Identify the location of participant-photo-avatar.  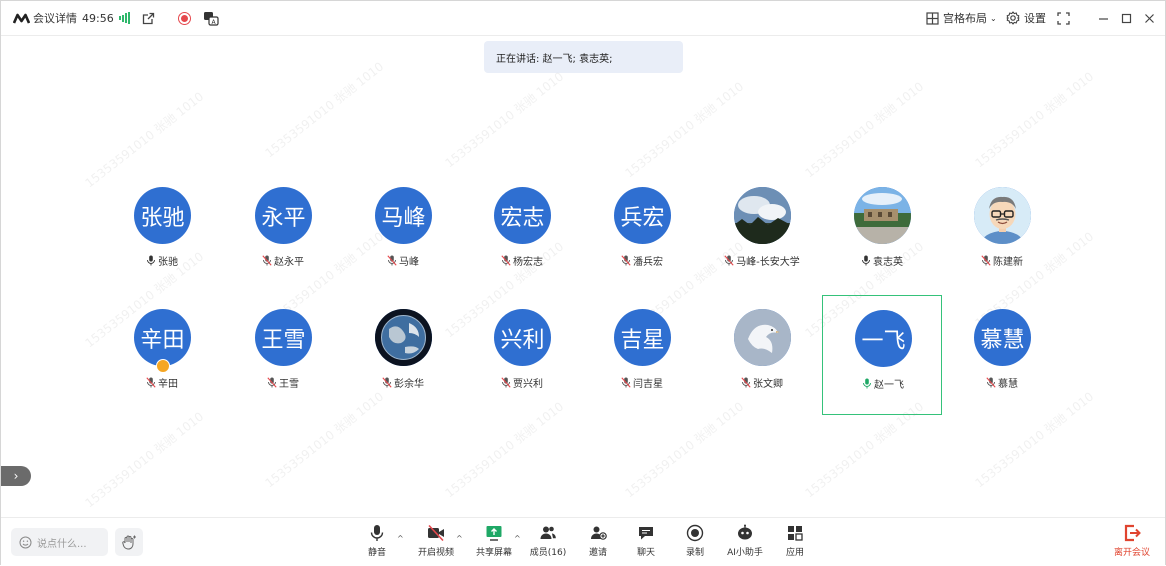
(762, 215).